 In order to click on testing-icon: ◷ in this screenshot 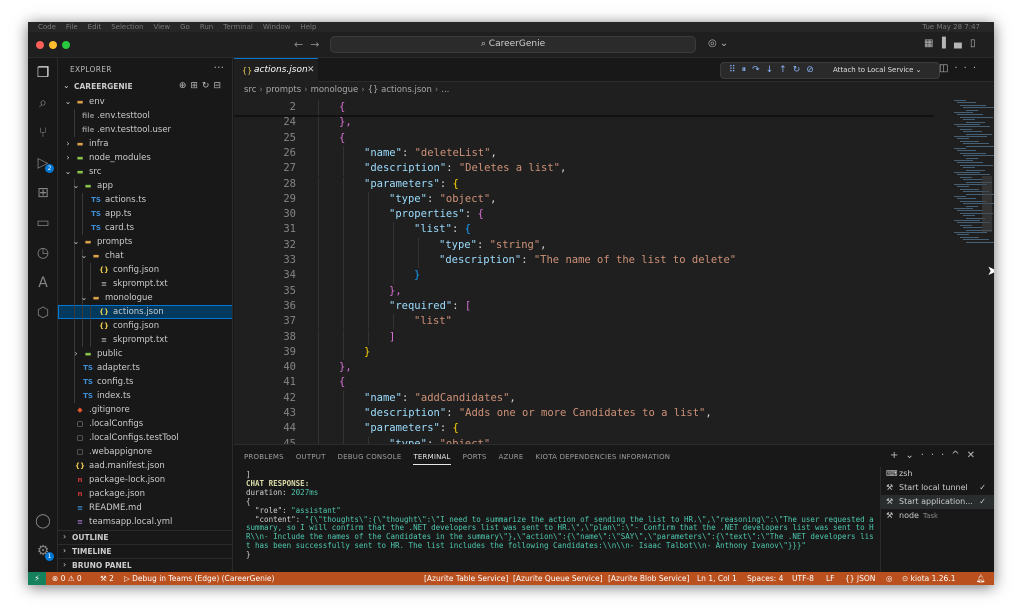, I will do `click(43, 253)`.